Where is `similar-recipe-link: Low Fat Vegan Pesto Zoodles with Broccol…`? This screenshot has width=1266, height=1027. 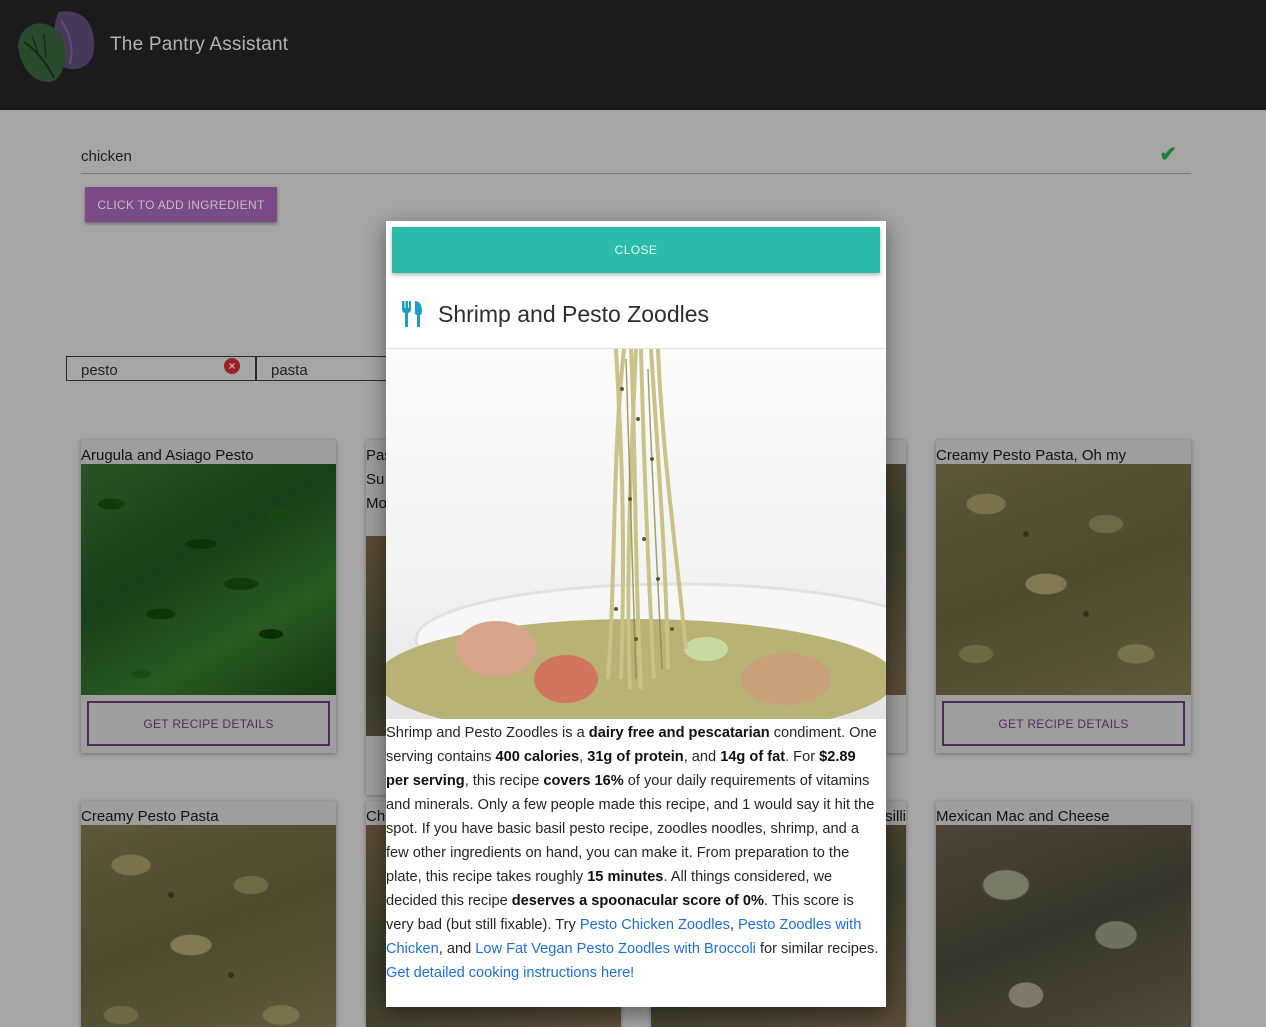 similar-recipe-link: Low Fat Vegan Pesto Zoodles with Broccol… is located at coordinates (615, 949).